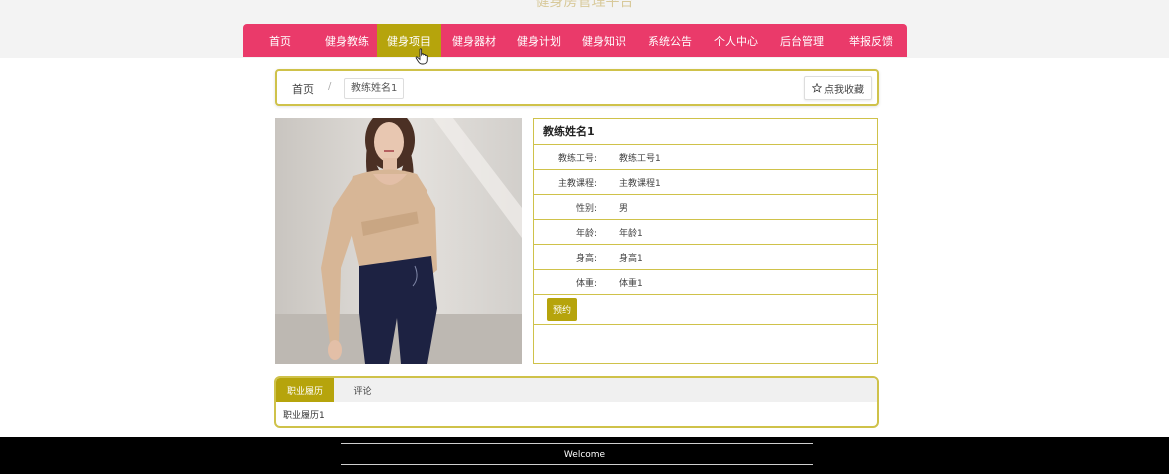  I want to click on footer-text: Welcome, so click(584, 455).